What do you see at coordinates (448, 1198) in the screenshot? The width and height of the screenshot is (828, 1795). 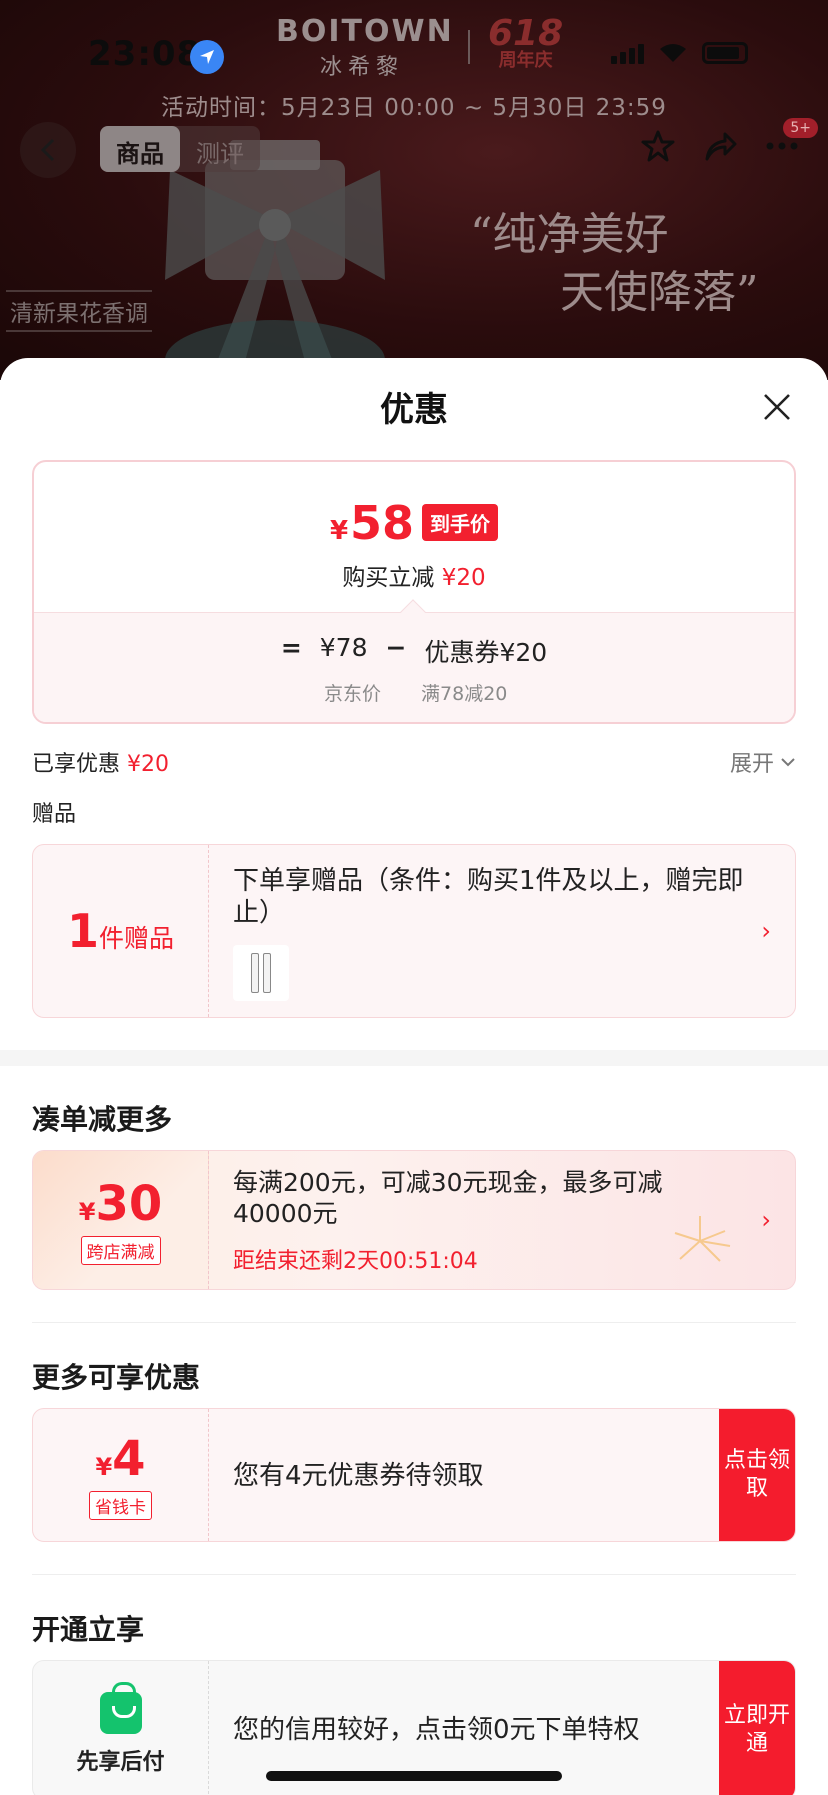 I see `cross-store-description: 每满200元，可减30元现金，最多可减40000元` at bounding box center [448, 1198].